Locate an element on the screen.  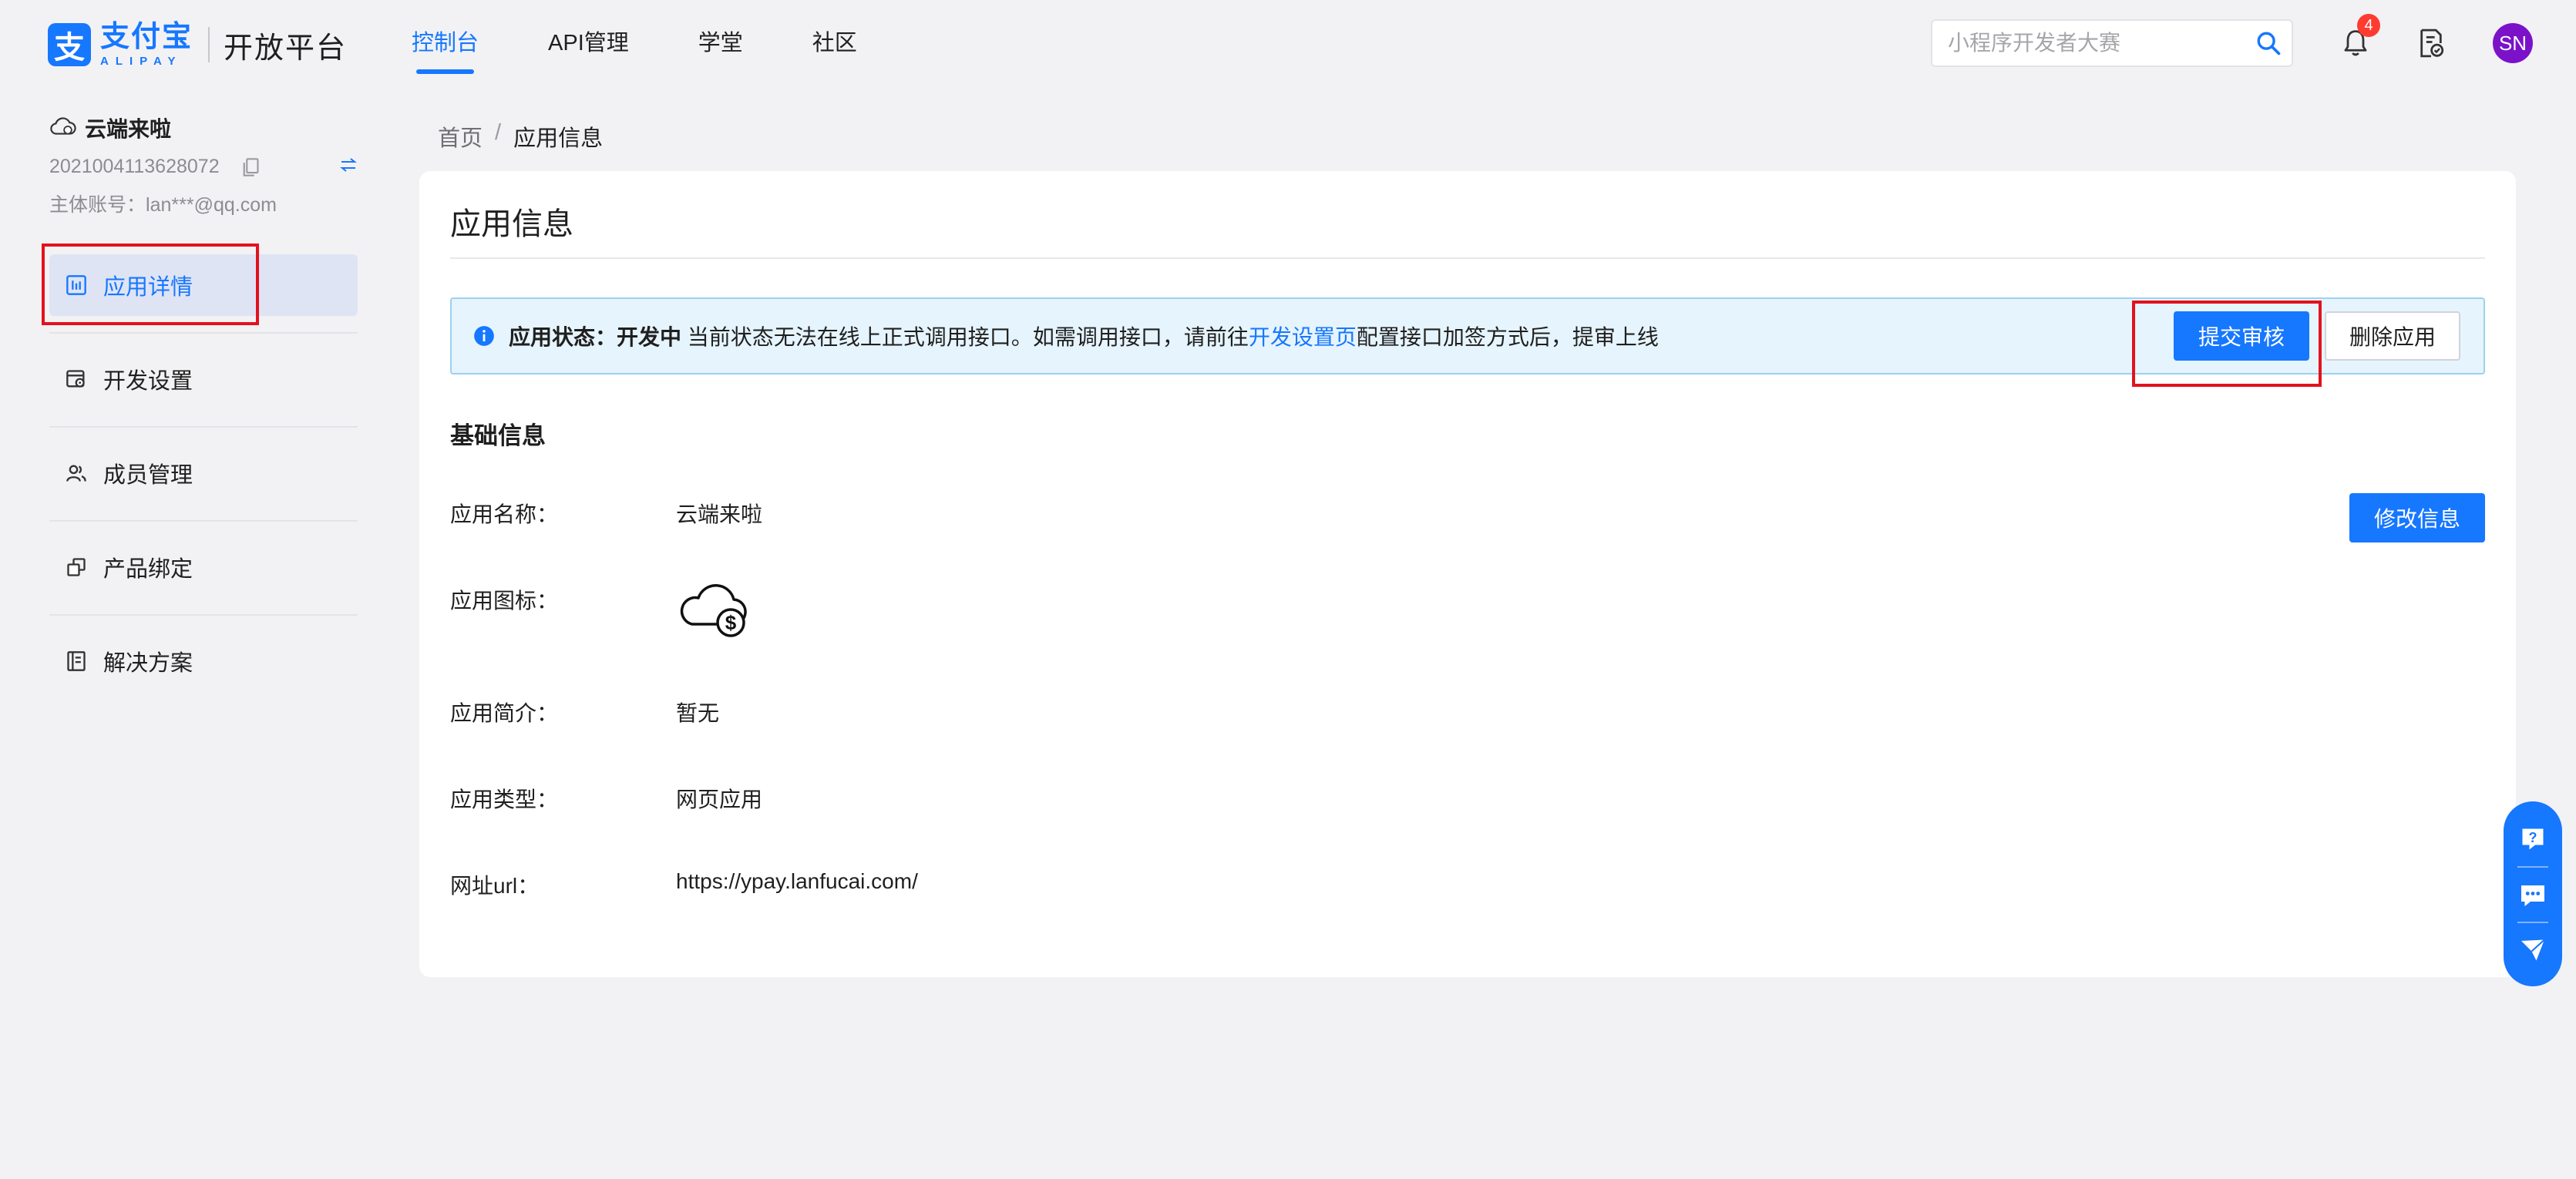
app-type-label: 应用类型： is located at coordinates (504, 799).